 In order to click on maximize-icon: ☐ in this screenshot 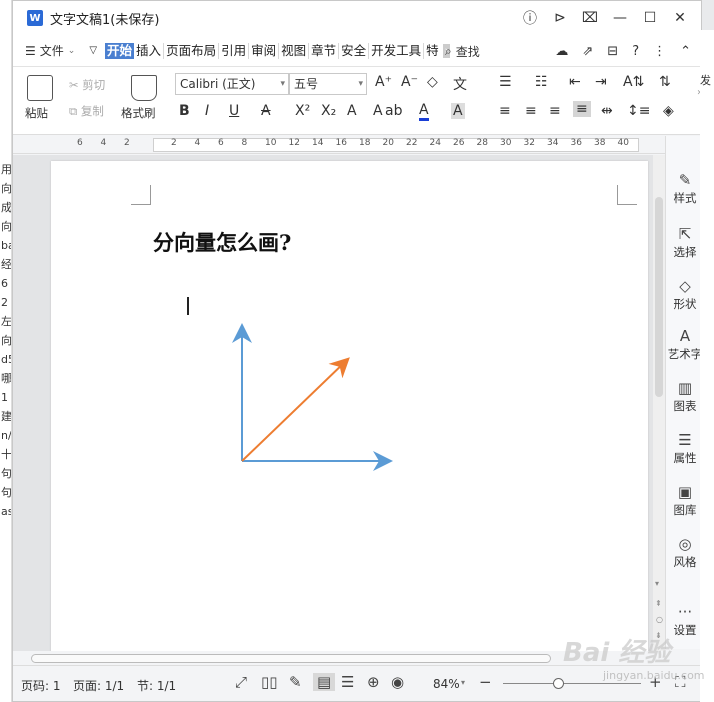, I will do `click(650, 18)`.